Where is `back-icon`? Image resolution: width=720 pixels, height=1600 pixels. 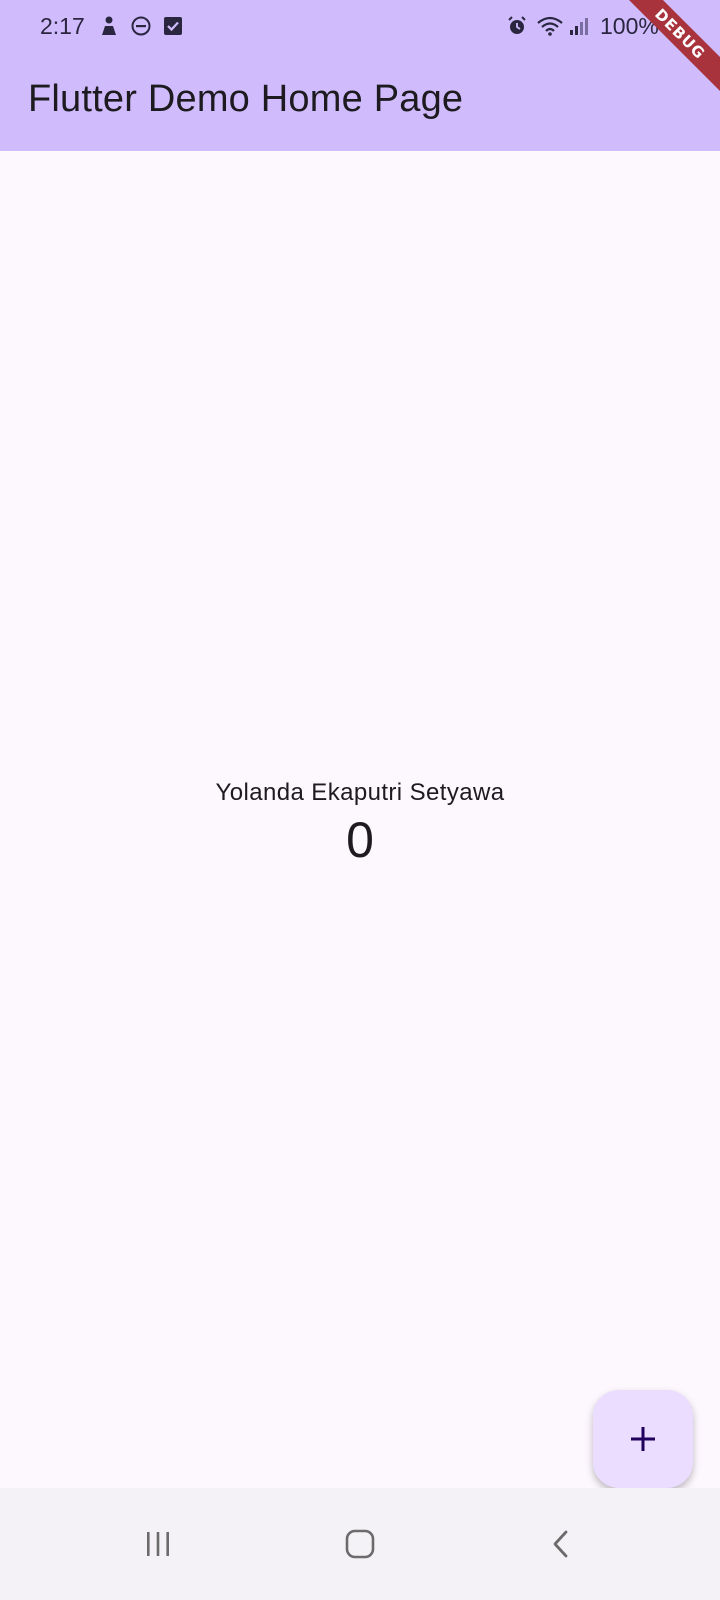
back-icon is located at coordinates (560, 1544).